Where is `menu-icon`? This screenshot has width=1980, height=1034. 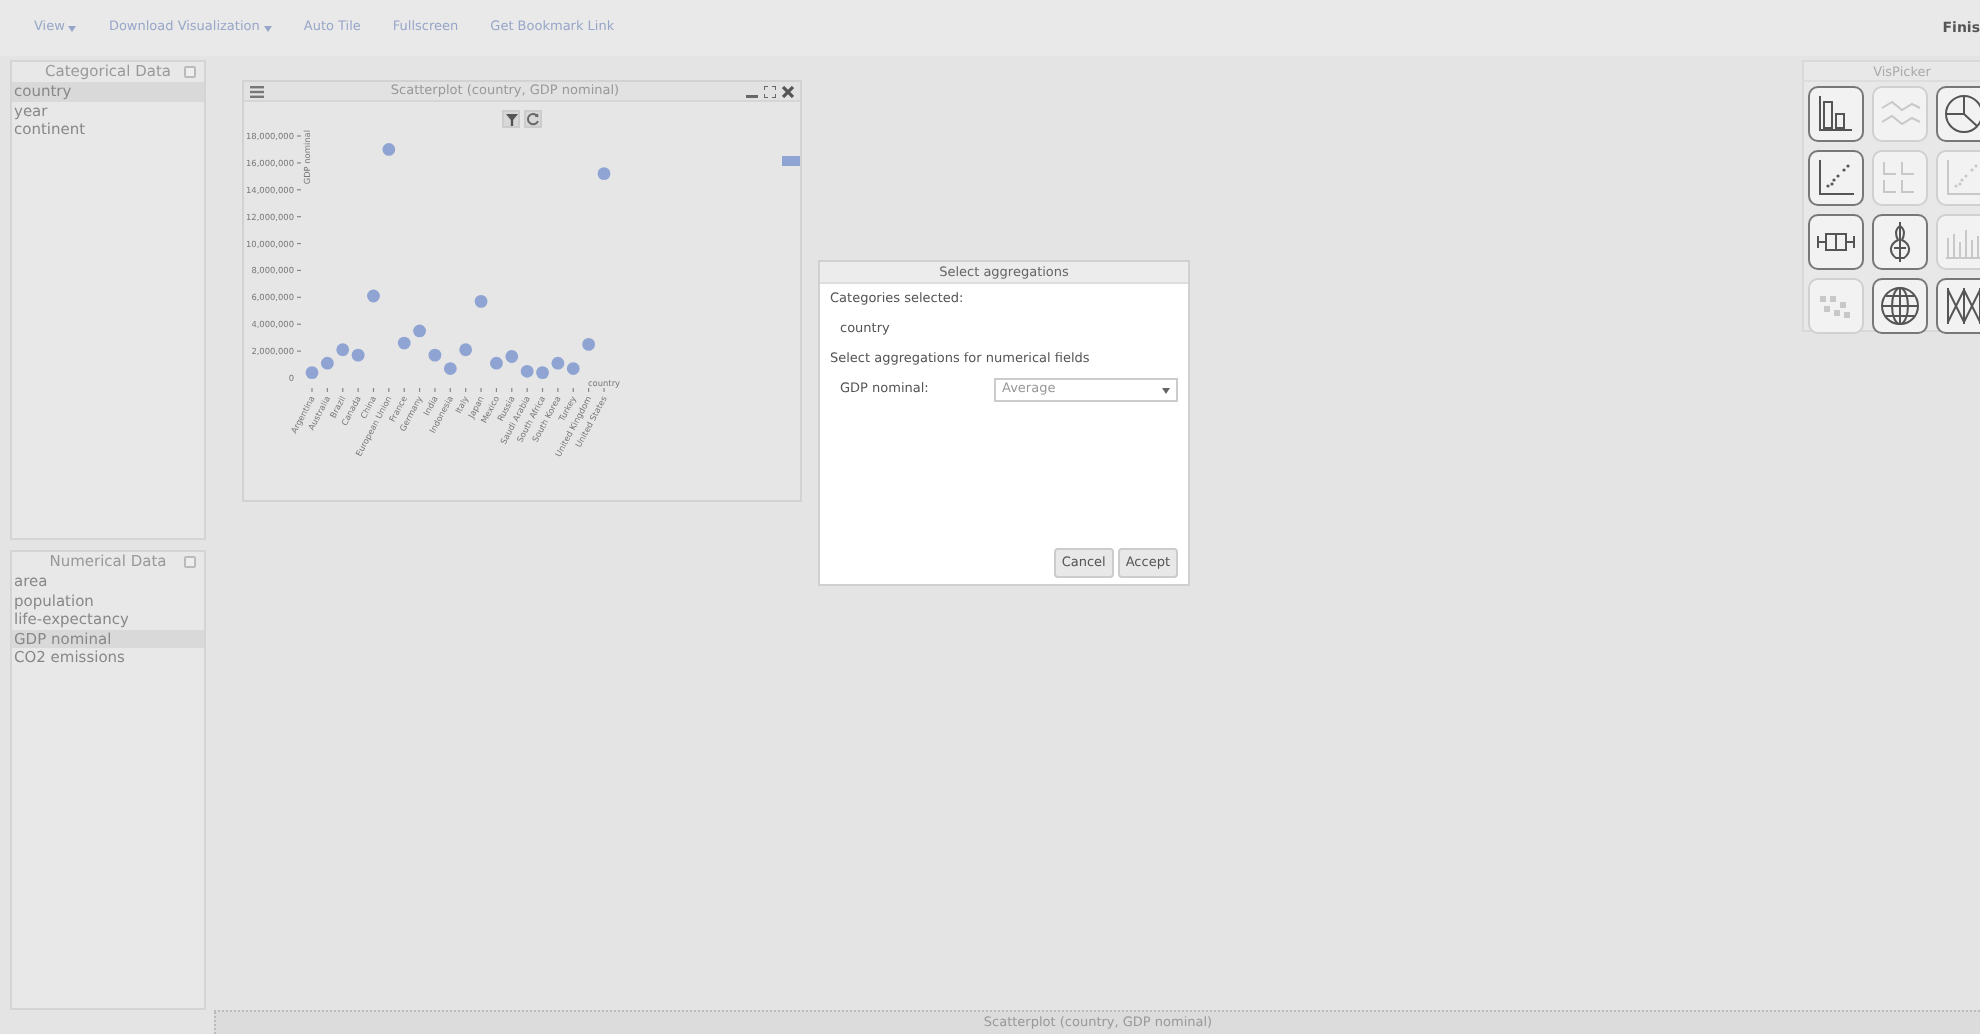 menu-icon is located at coordinates (257, 91).